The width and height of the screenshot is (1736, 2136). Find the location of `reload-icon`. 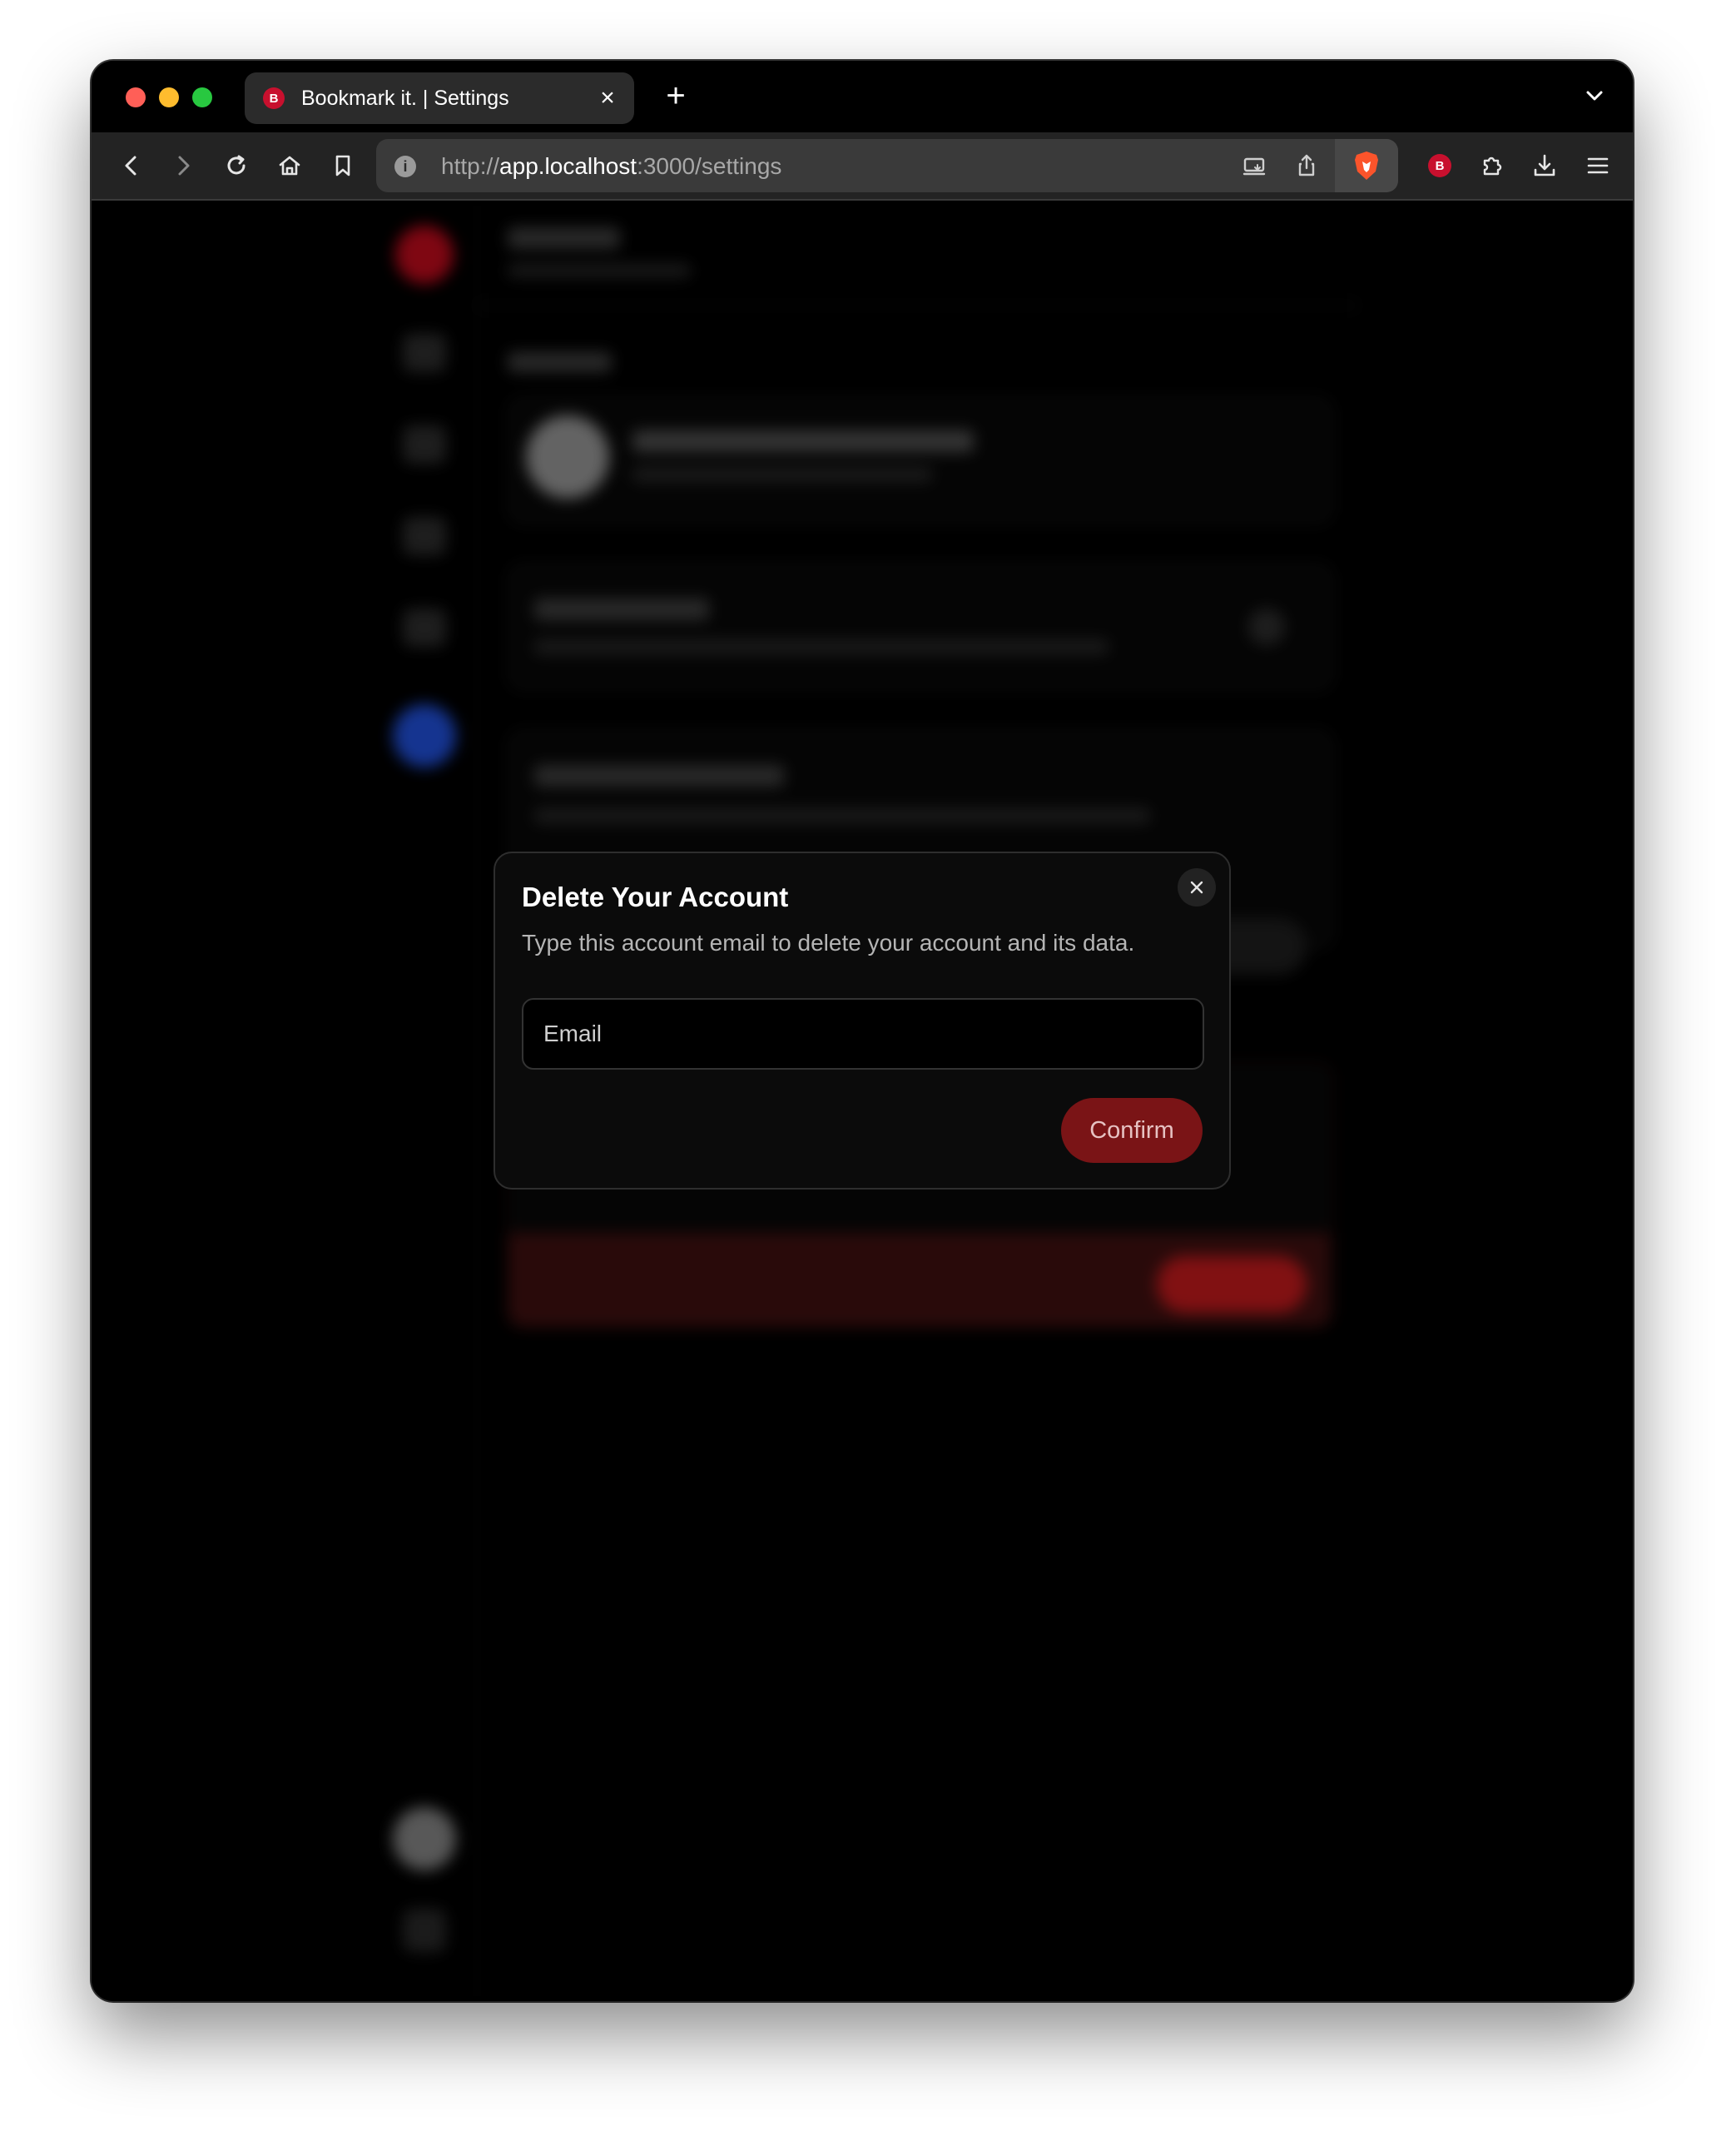

reload-icon is located at coordinates (236, 165).